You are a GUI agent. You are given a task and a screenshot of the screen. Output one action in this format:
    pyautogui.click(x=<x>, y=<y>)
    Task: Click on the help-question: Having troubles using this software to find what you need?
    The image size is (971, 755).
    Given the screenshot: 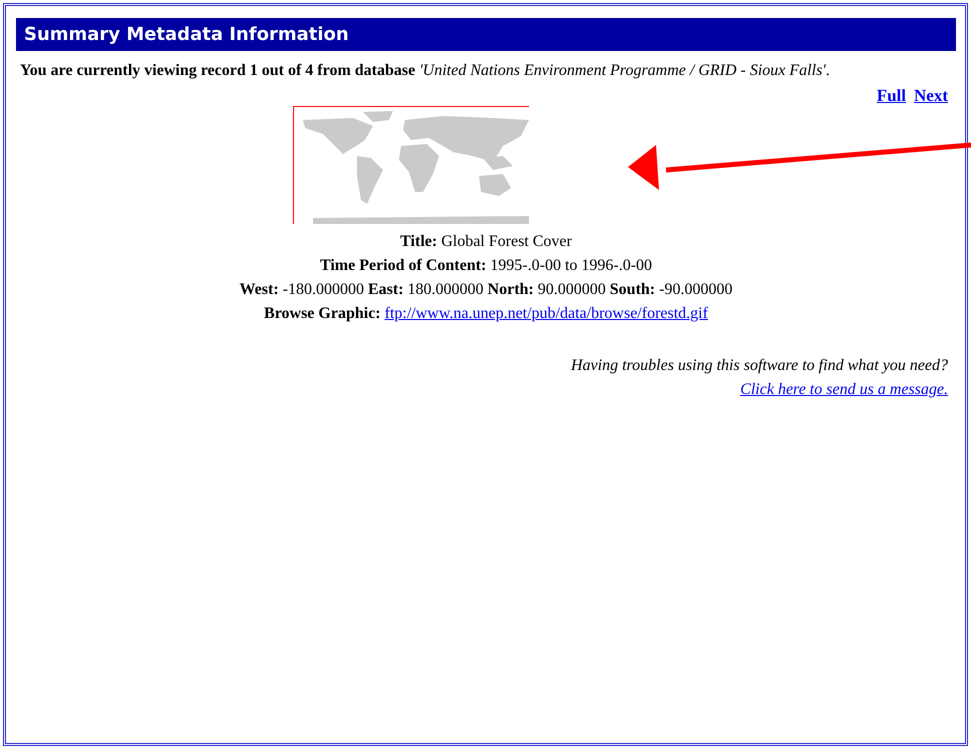 What is the action you would take?
    pyautogui.click(x=759, y=366)
    